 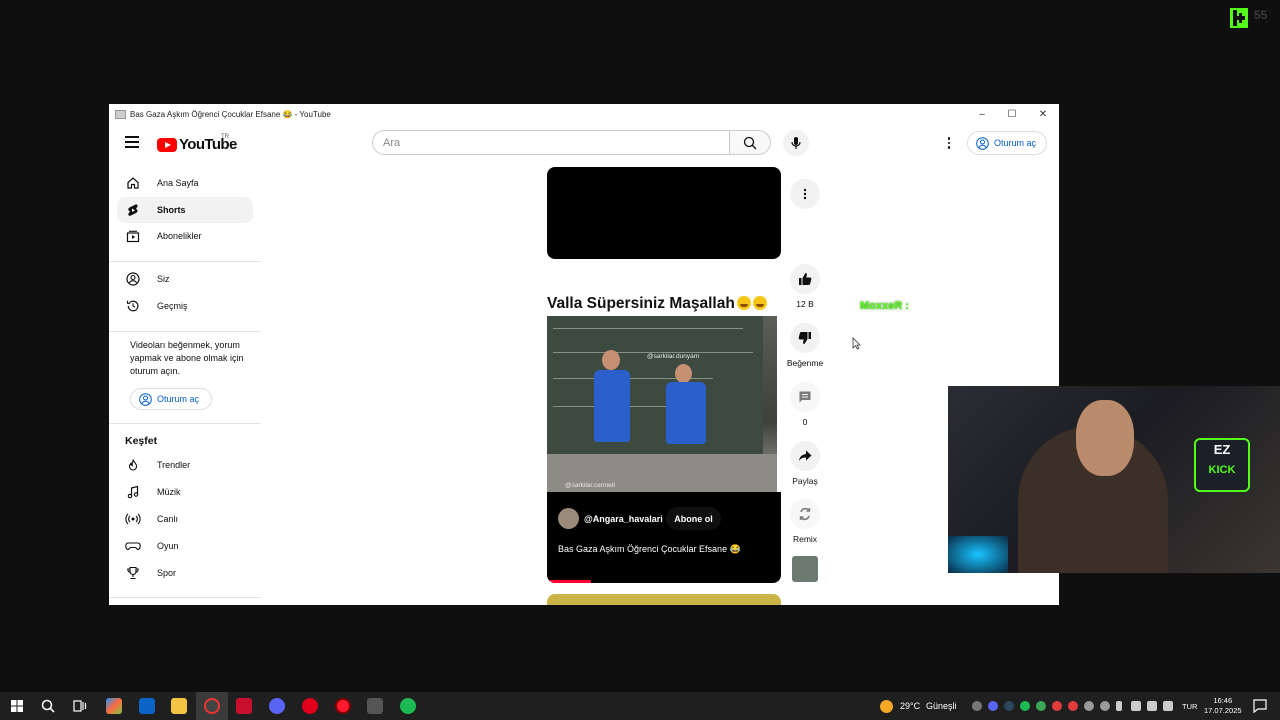 I want to click on classroom-photo: @sarkilar.dunyam @sarkilar.cenneti, so click(x=662, y=404).